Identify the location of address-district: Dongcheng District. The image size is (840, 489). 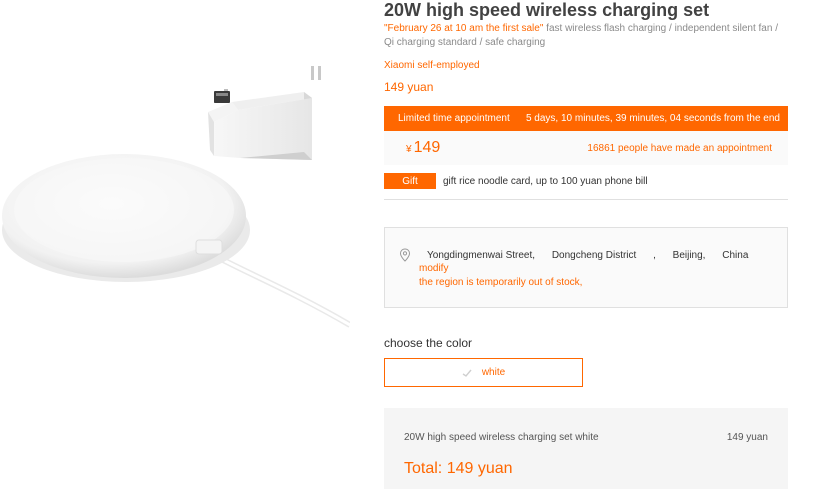
(594, 255).